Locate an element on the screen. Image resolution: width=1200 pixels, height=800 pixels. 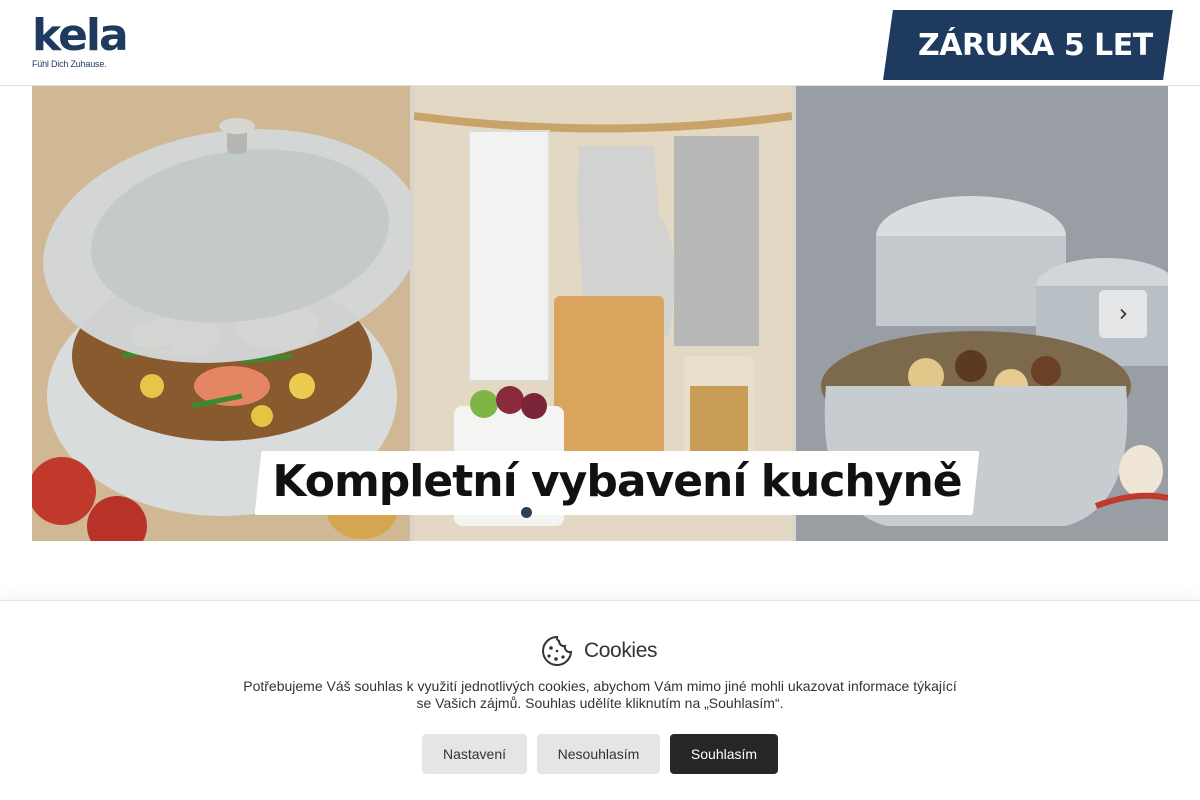
cookie-title: Cookies is located at coordinates (621, 650).